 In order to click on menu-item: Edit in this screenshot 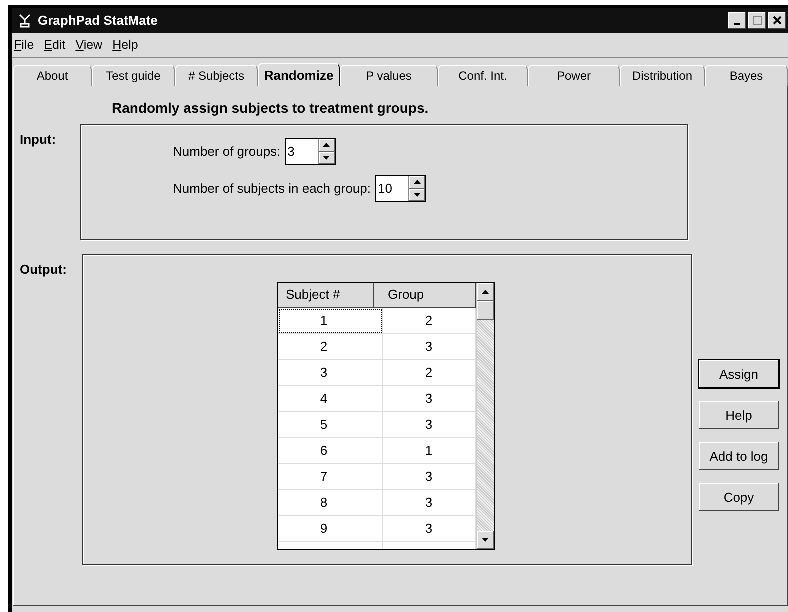, I will do `click(55, 45)`.